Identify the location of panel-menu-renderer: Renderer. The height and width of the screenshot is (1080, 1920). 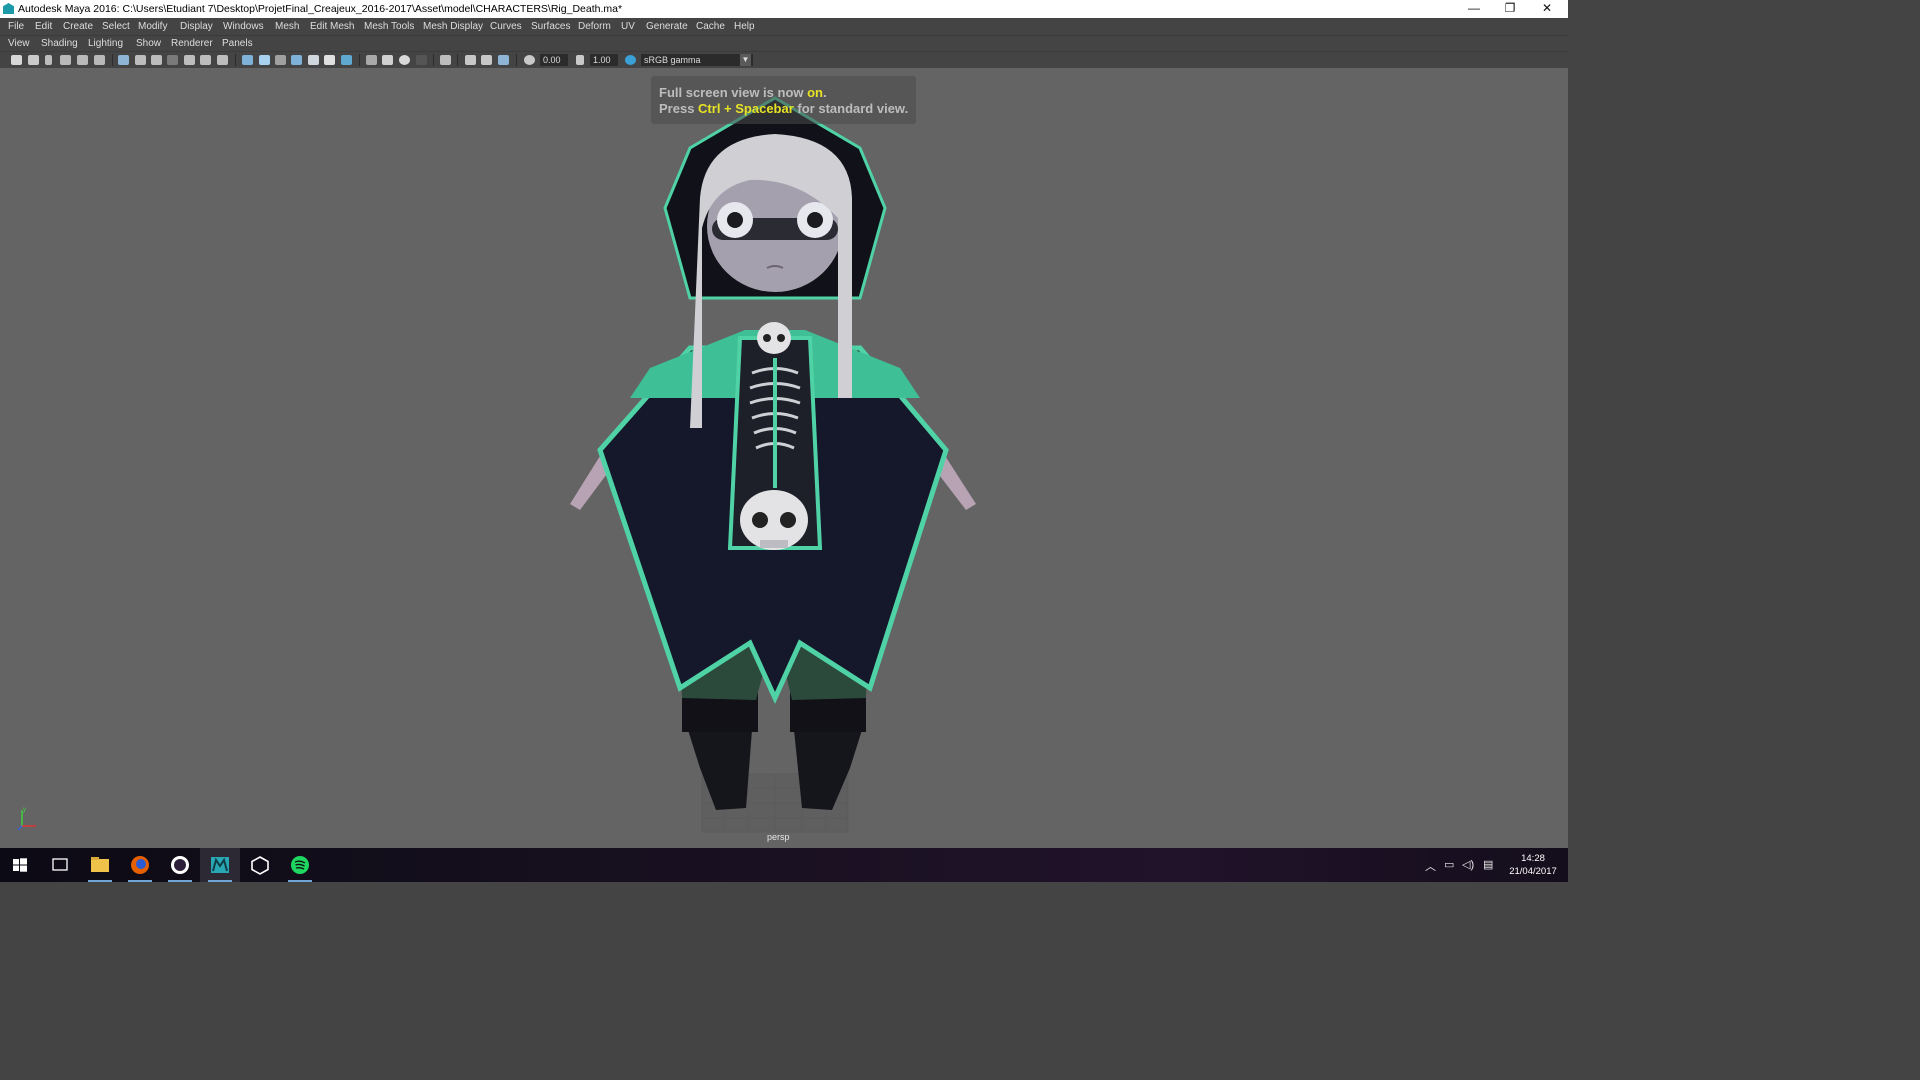
(192, 44).